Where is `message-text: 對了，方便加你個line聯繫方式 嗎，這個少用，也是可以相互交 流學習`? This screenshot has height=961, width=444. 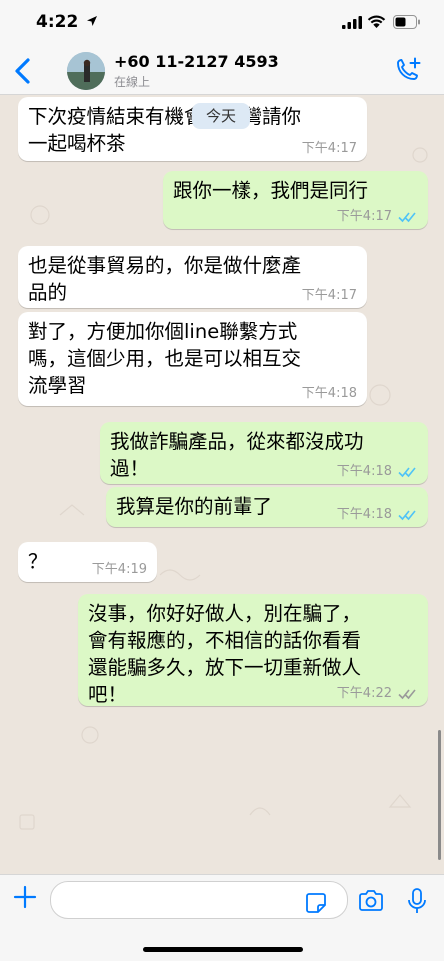 message-text: 對了，方便加你個line聯繫方式 嗎，這個少用，也是可以相互交 流學習 is located at coordinates (165, 358).